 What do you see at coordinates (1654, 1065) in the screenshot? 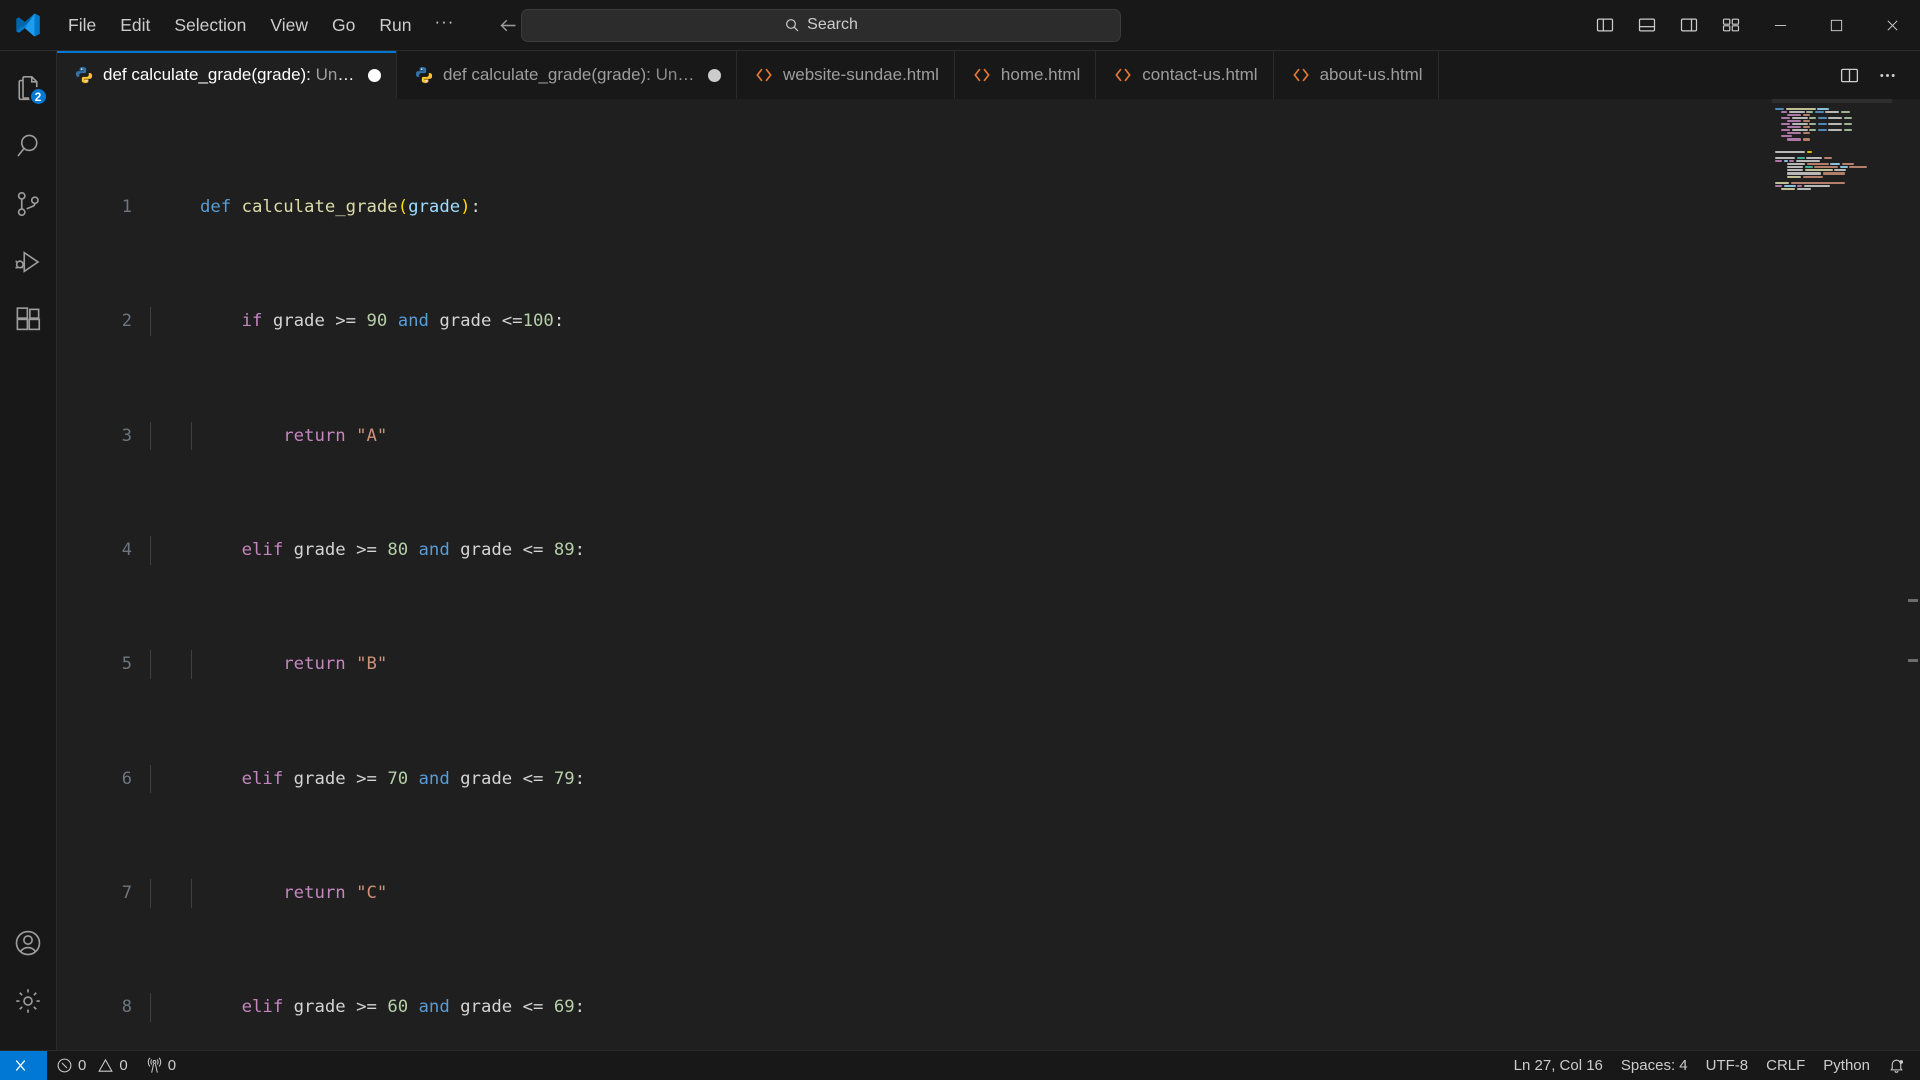
I see `indentation-status: Spaces: 4` at bounding box center [1654, 1065].